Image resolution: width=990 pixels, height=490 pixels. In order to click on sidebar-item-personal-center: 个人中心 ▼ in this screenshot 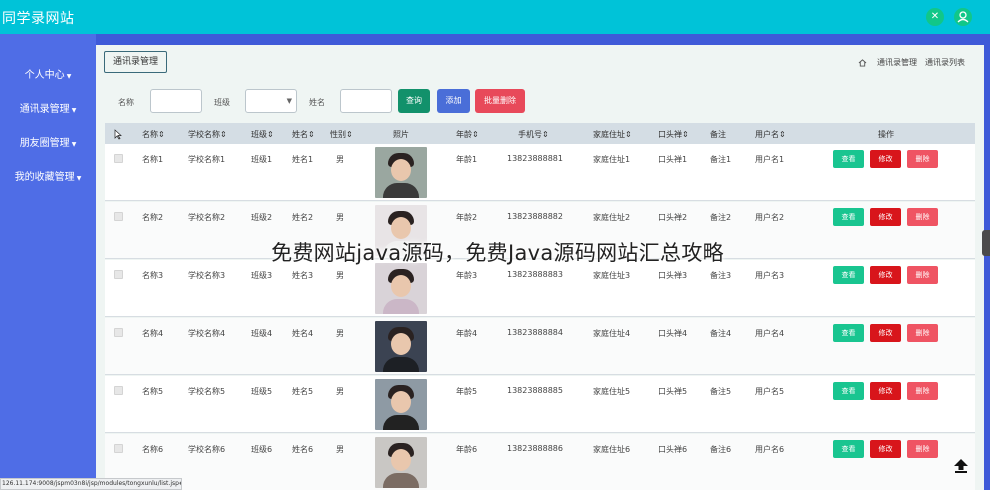, I will do `click(48, 73)`.